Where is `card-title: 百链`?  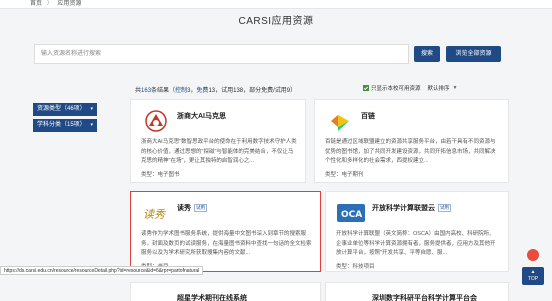
card-title: 百链 is located at coordinates (368, 116).